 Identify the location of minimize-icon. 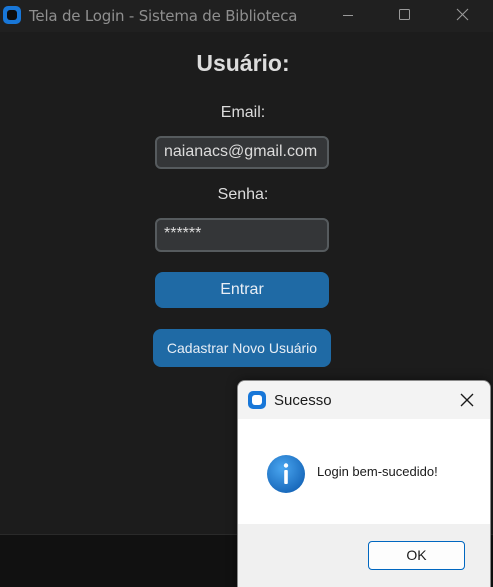
(348, 15).